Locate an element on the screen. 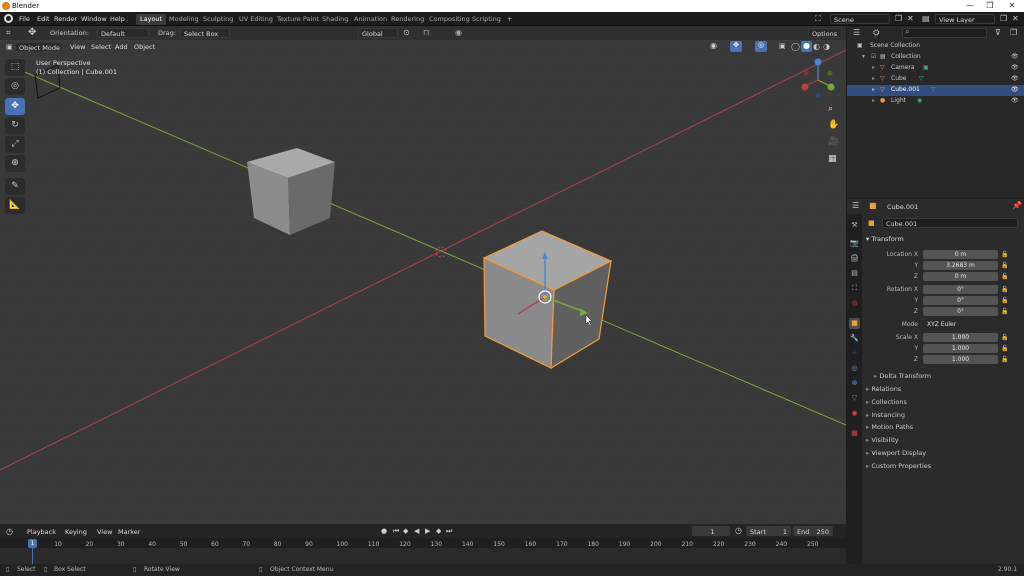  timeline-area is located at coordinates (423, 556).